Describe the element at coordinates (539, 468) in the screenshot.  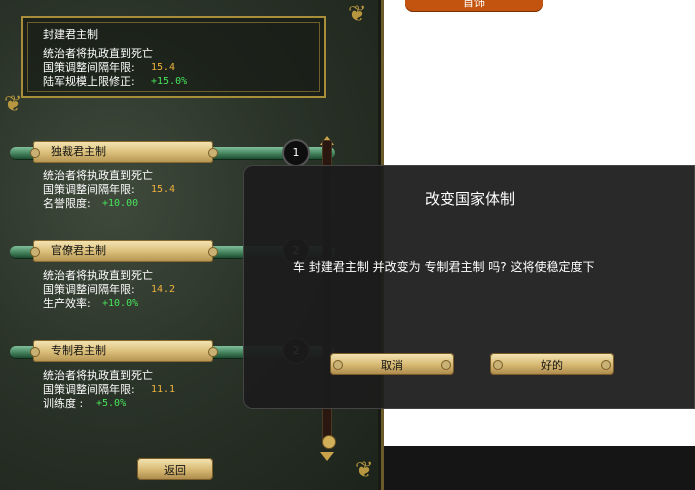
I see `bottom-bar` at that location.